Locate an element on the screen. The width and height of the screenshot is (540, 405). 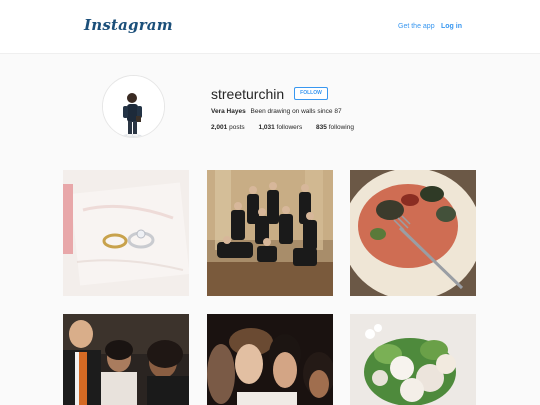
selfie-group-image is located at coordinates (270, 359).